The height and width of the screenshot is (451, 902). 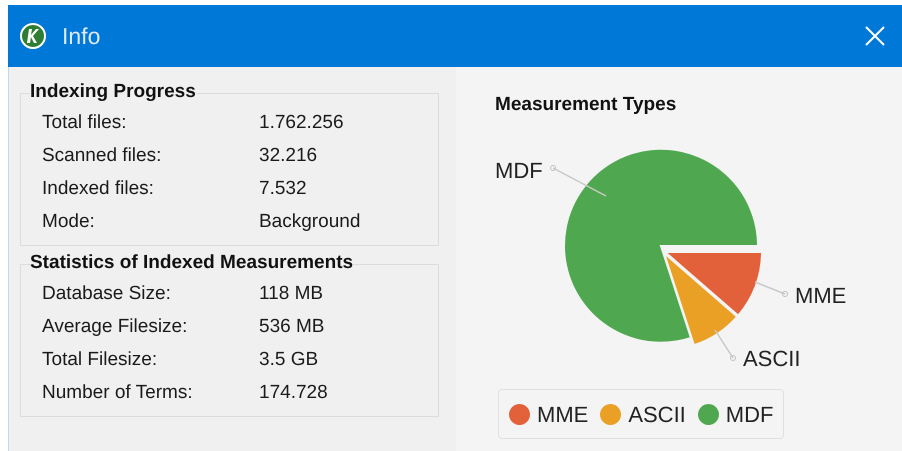 What do you see at coordinates (309, 222) in the screenshot?
I see `field-value: Background` at bounding box center [309, 222].